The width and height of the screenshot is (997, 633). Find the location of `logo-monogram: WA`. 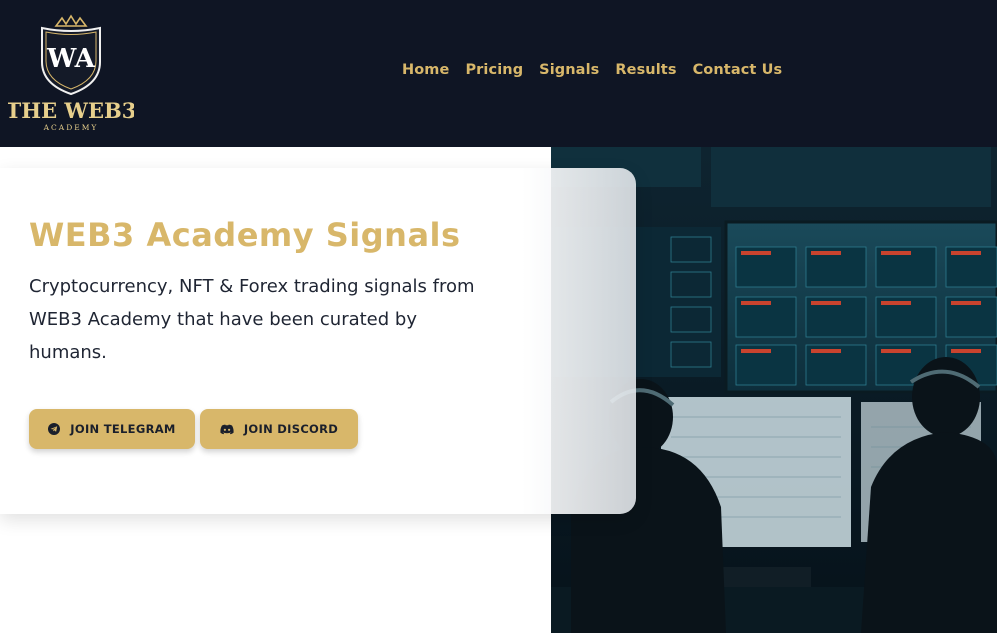

logo-monogram: WA is located at coordinates (71, 59).